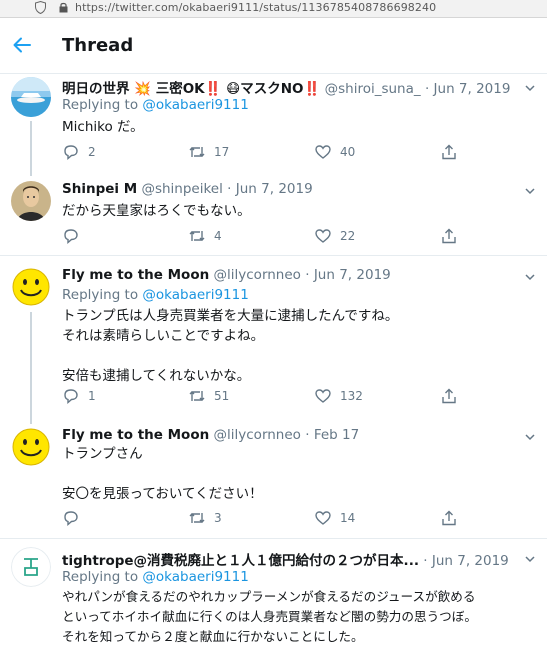 This screenshot has height=647, width=547. What do you see at coordinates (92, 152) in the screenshot?
I see `reply-count: 2` at bounding box center [92, 152].